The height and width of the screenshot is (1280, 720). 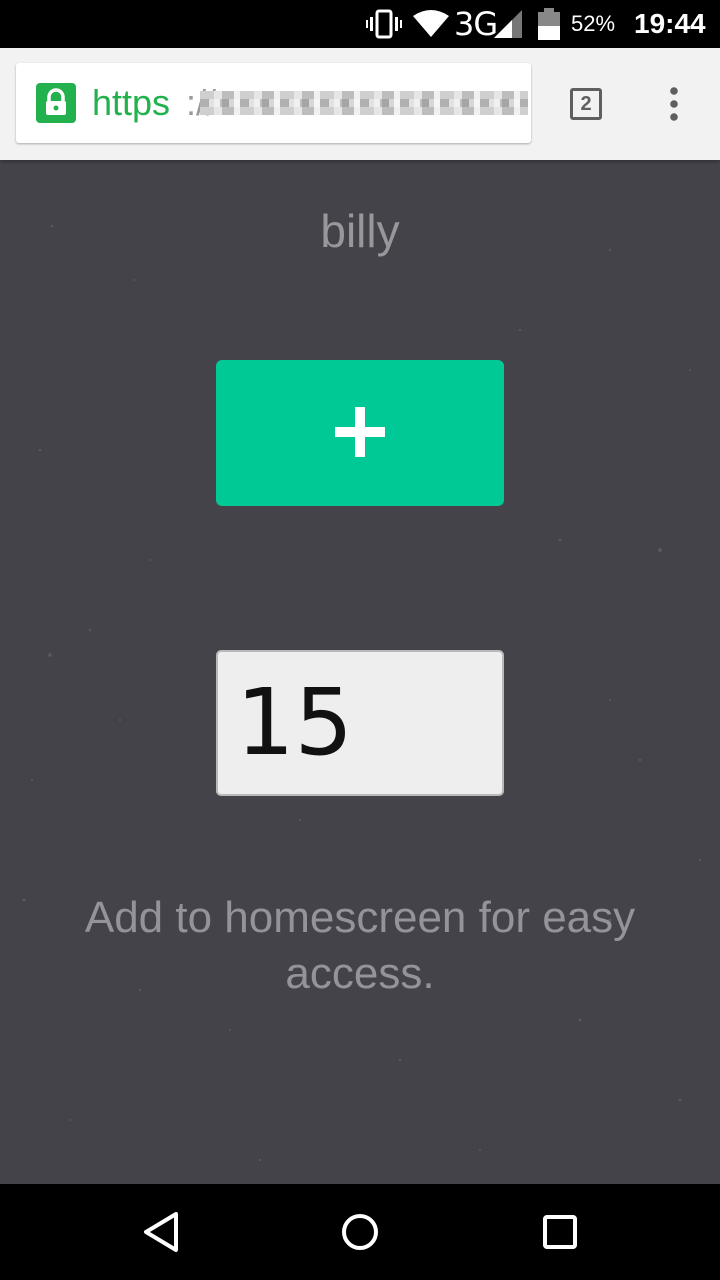 I want to click on cell-signal-icon, so click(x=508, y=24).